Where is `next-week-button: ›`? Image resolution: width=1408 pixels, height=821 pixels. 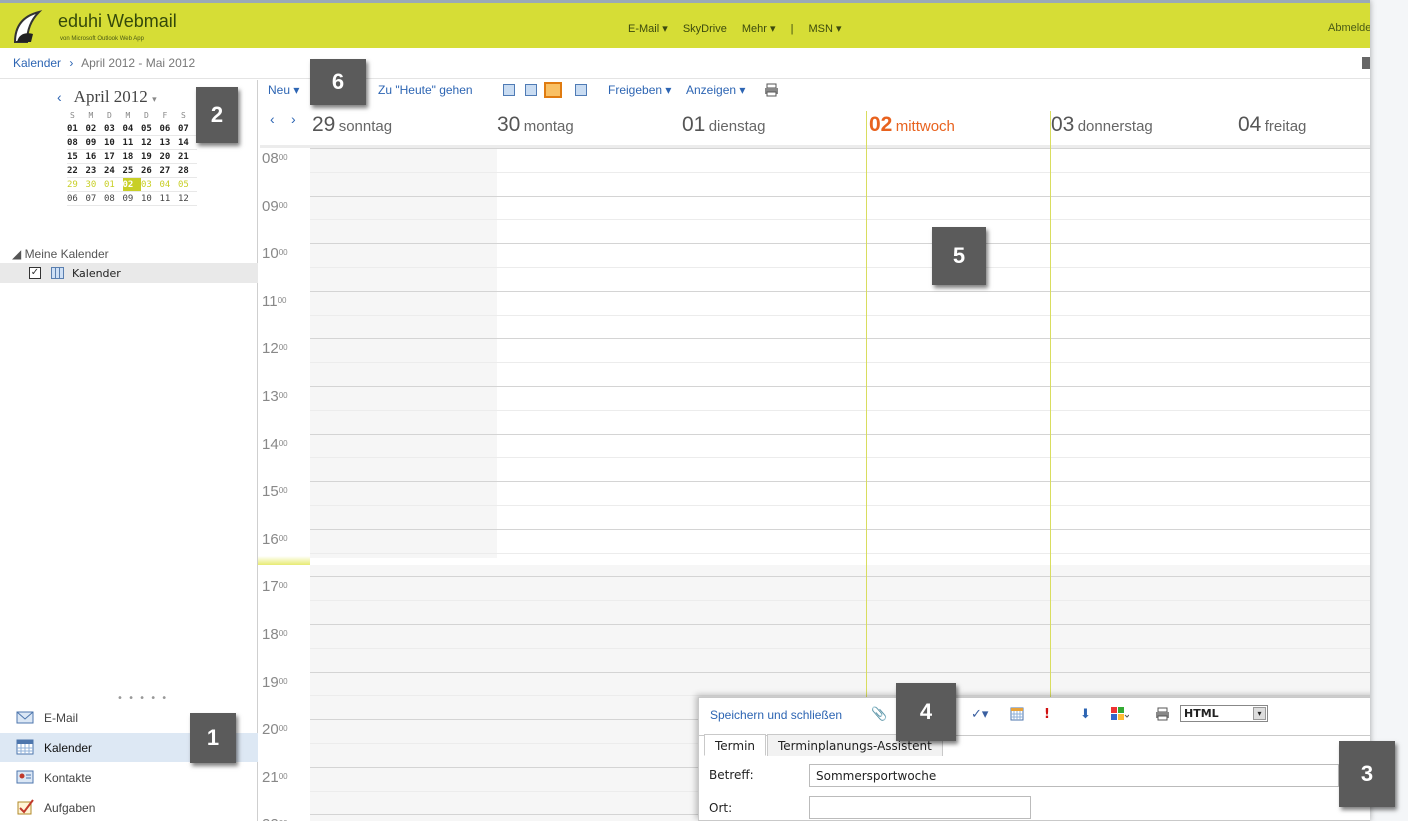 next-week-button: › is located at coordinates (293, 119).